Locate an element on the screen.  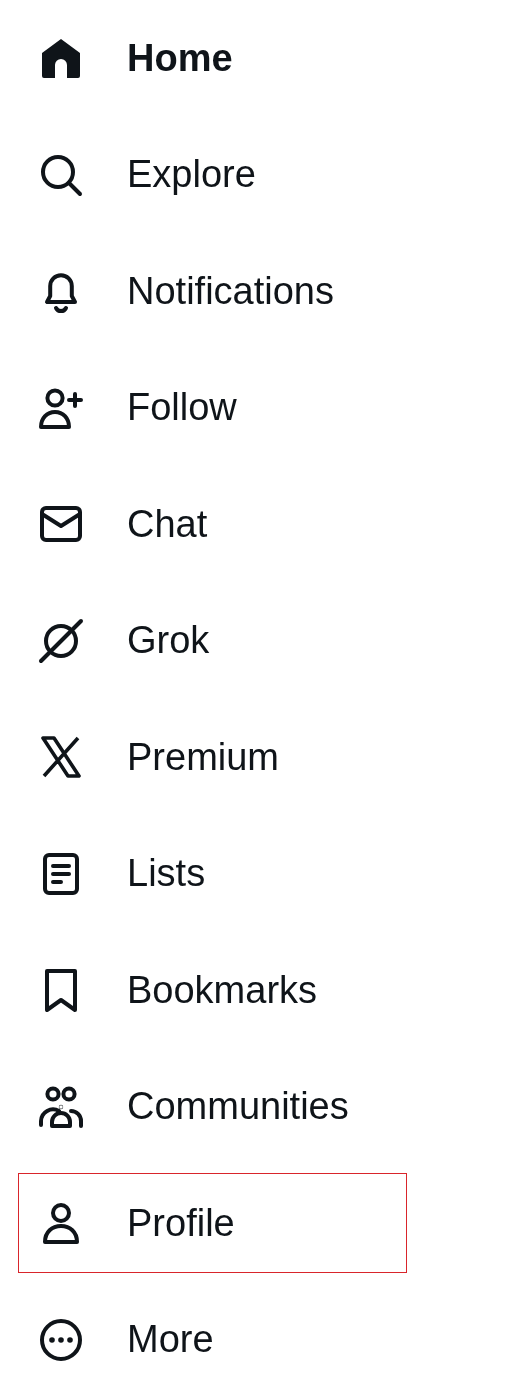
nav-link: Follow is located at coordinates (212, 407).